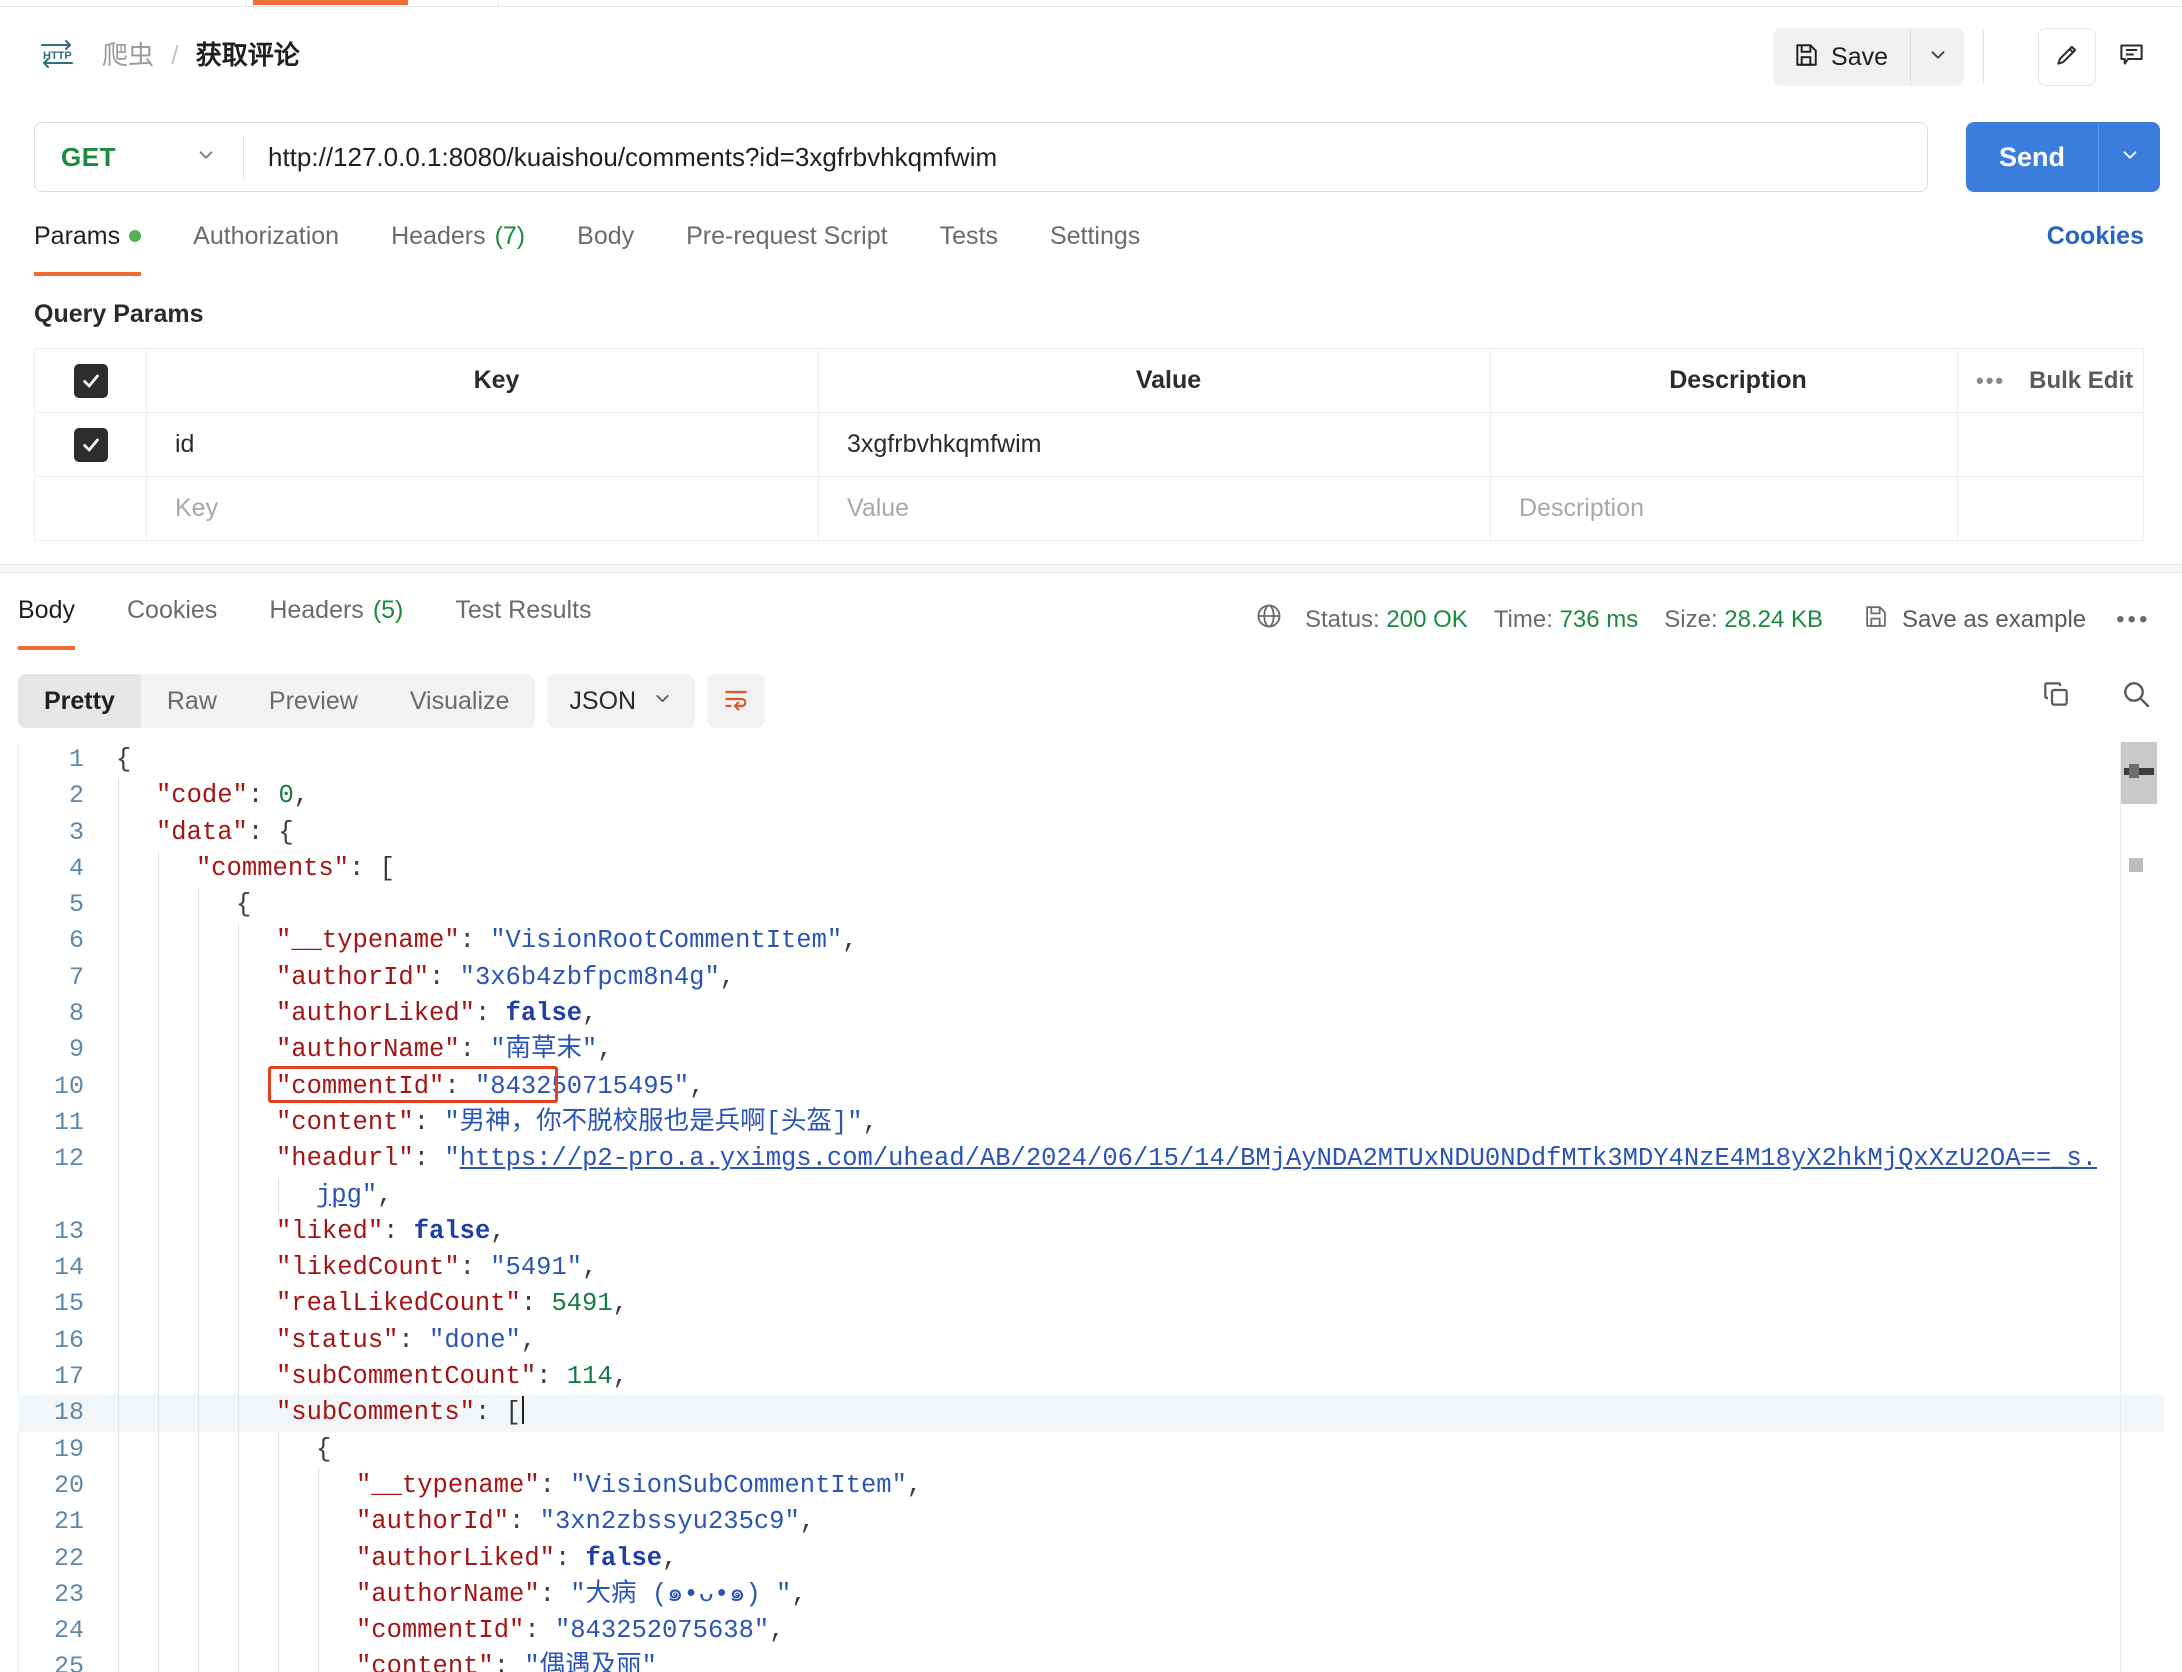 Image resolution: width=2182 pixels, height=1672 pixels. What do you see at coordinates (79, 701) in the screenshot?
I see `view-mode-pretty: Pretty` at bounding box center [79, 701].